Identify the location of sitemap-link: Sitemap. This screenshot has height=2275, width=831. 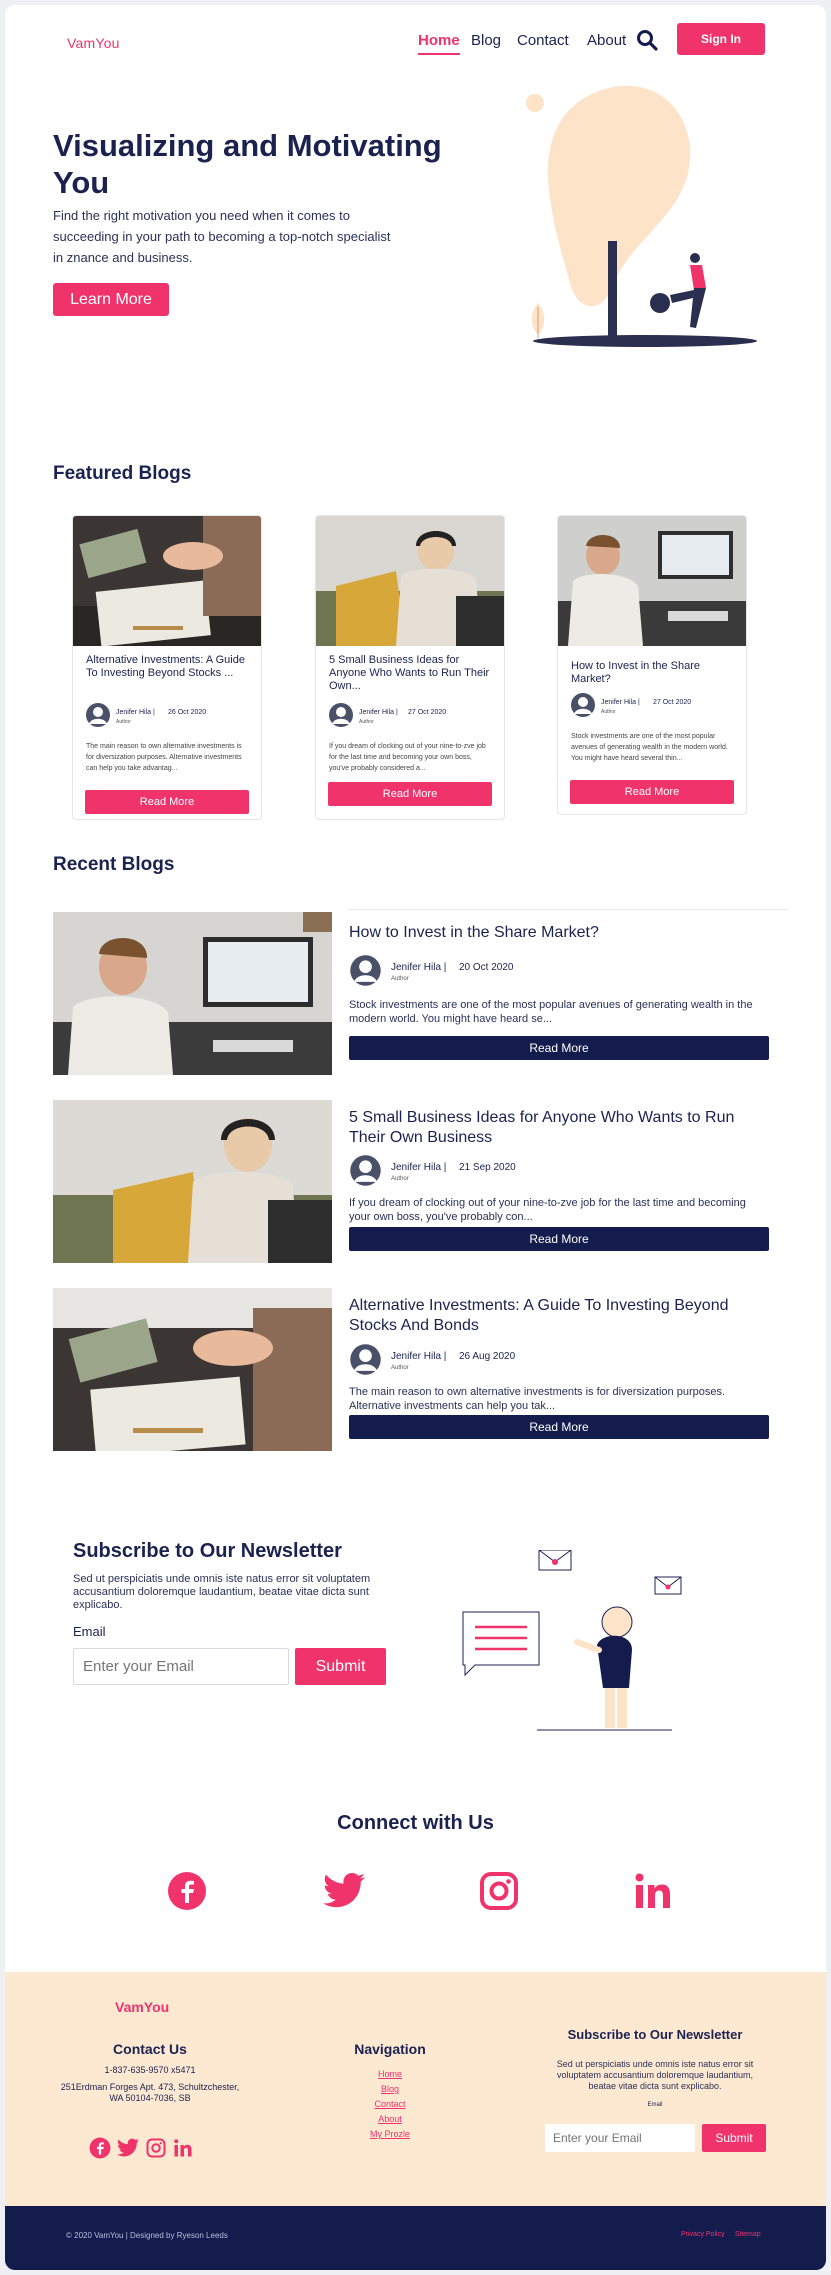
(748, 2234).